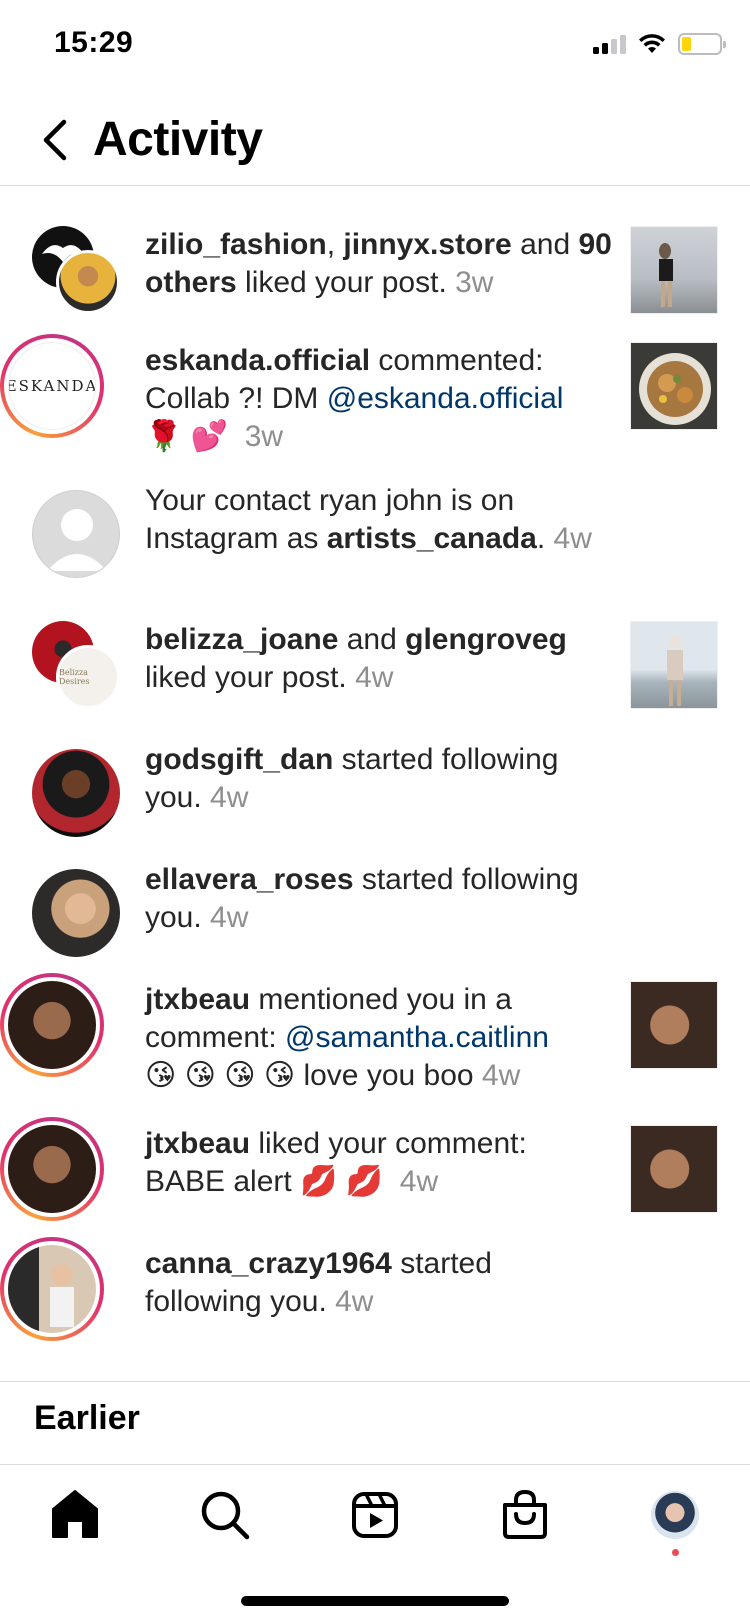  Describe the element at coordinates (342, 1181) in the screenshot. I see `emoji: 💋 💋` at that location.